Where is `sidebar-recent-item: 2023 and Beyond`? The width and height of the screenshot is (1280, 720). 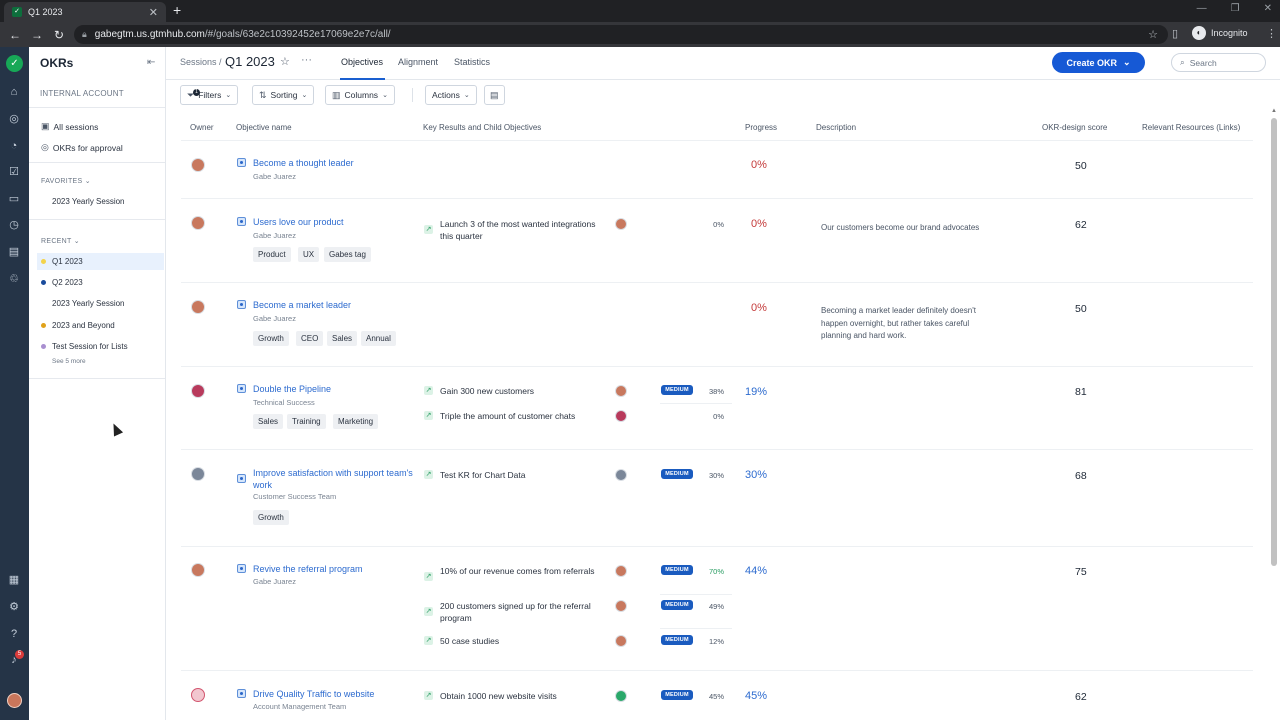
sidebar-recent-item: 2023 and Beyond is located at coordinates (100, 325).